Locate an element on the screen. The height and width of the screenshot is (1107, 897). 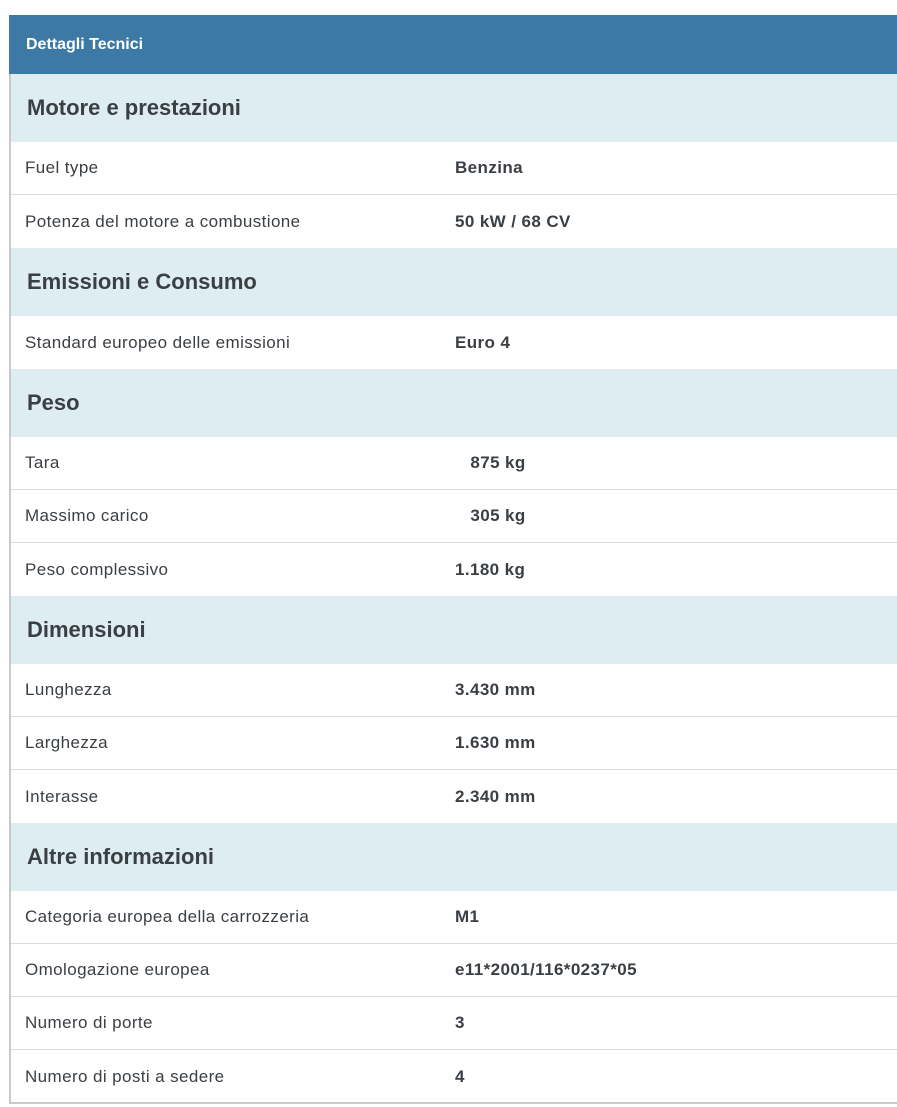
spec-row-tare: Tara 875 kg is located at coordinates (454, 463).